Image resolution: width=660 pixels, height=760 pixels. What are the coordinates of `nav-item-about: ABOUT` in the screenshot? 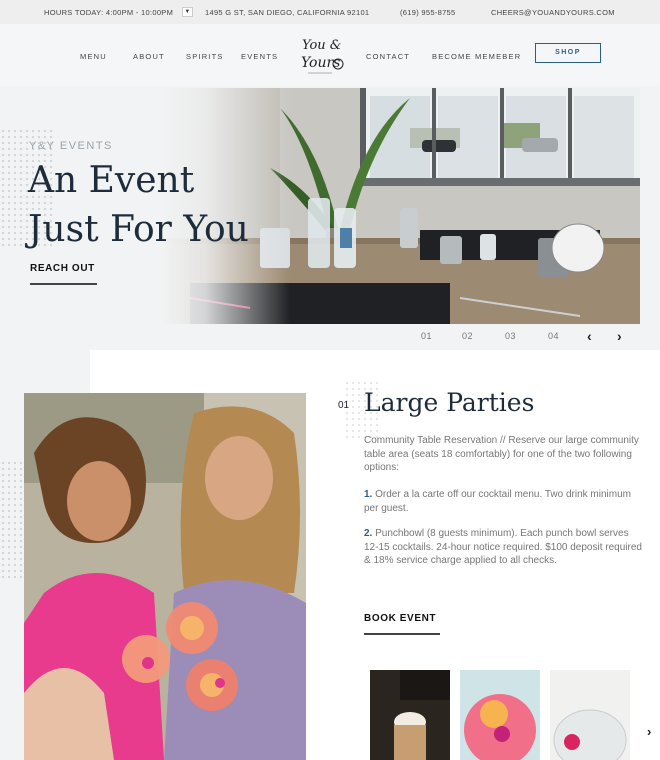 It's located at (149, 56).